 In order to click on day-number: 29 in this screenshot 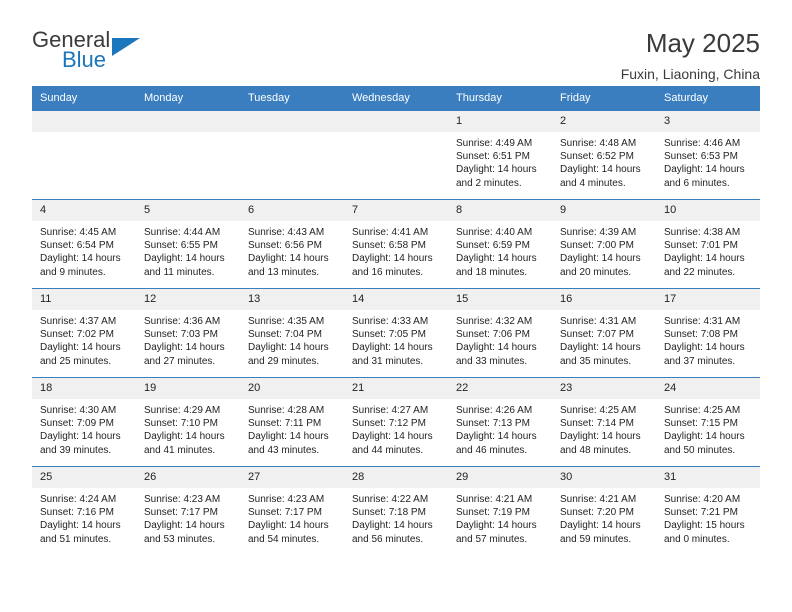, I will do `click(500, 477)`.